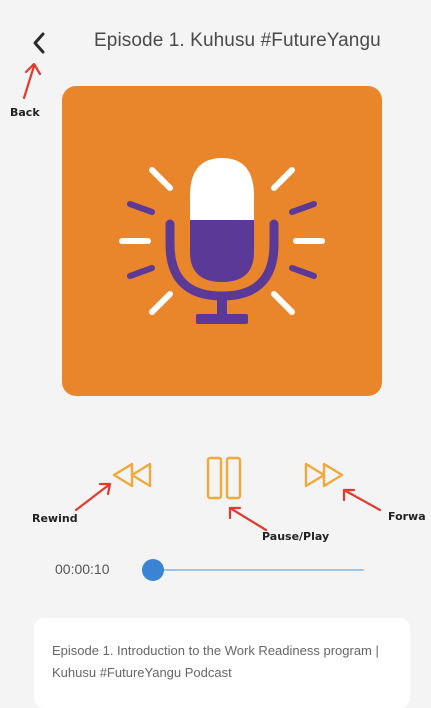  Describe the element at coordinates (407, 516) in the screenshot. I see `forward-annotation: Forwa` at that location.